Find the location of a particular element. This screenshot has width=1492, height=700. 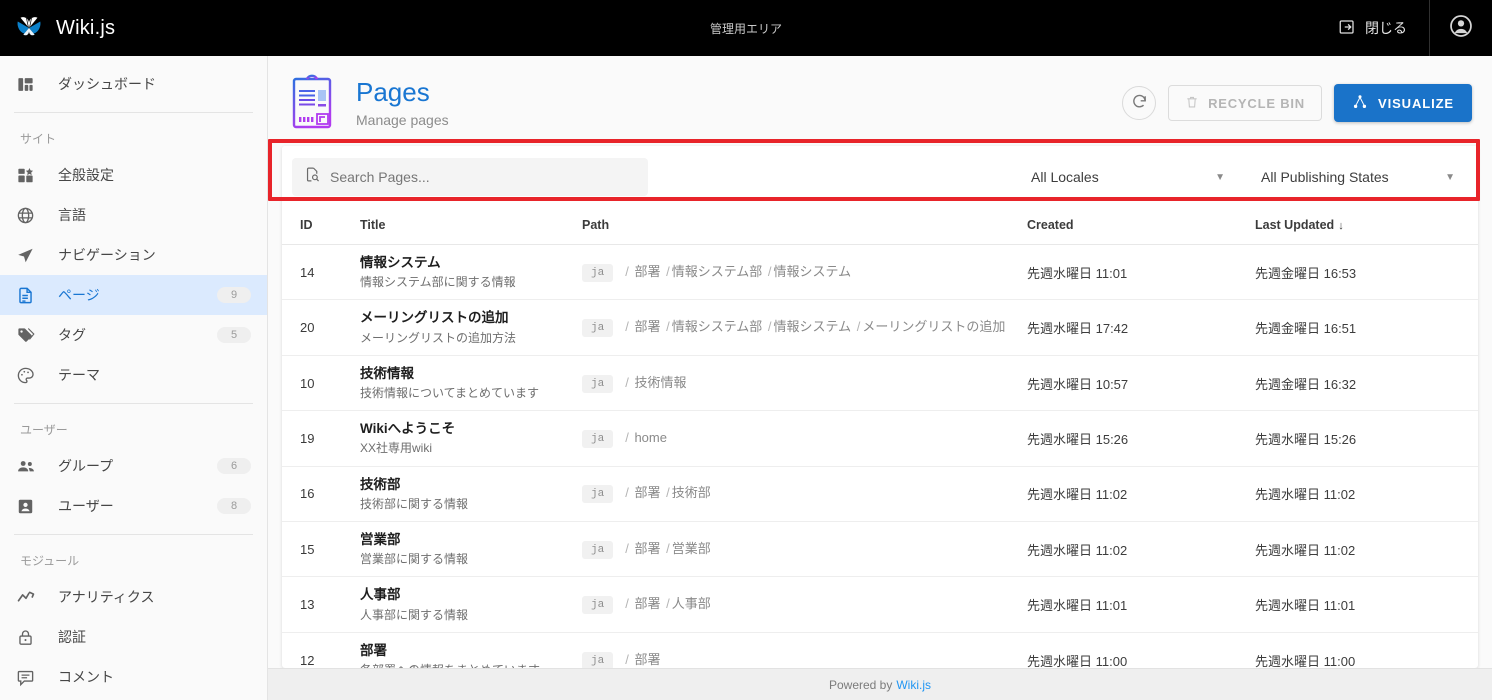

cell-created: 先週水曜日 11:01 is located at coordinates (1141, 604).